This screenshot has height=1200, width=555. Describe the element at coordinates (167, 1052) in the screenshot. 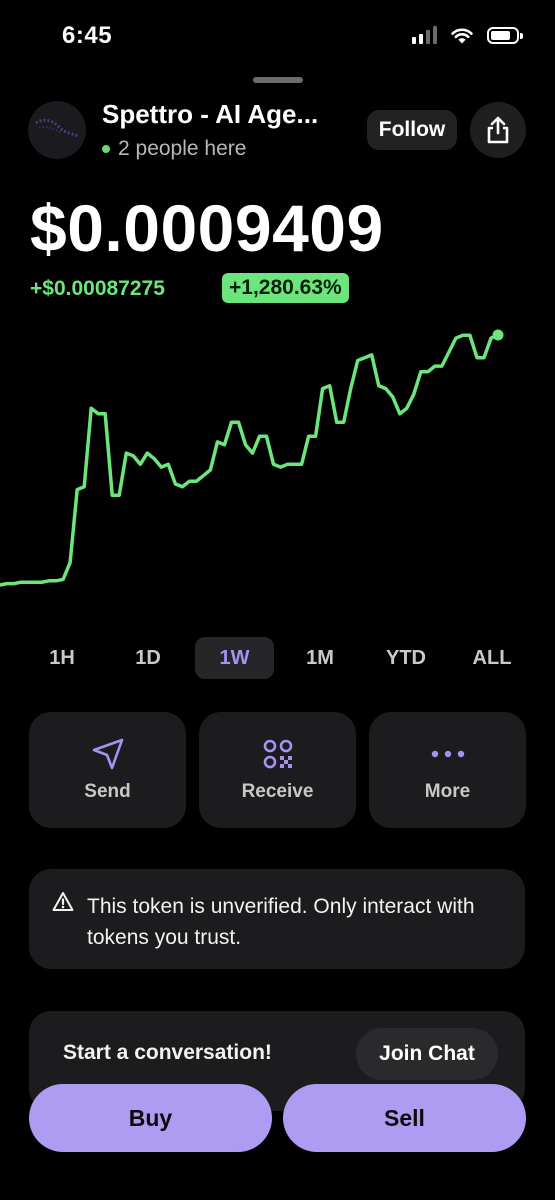

I see `conversation-title: Start a conversation!` at that location.